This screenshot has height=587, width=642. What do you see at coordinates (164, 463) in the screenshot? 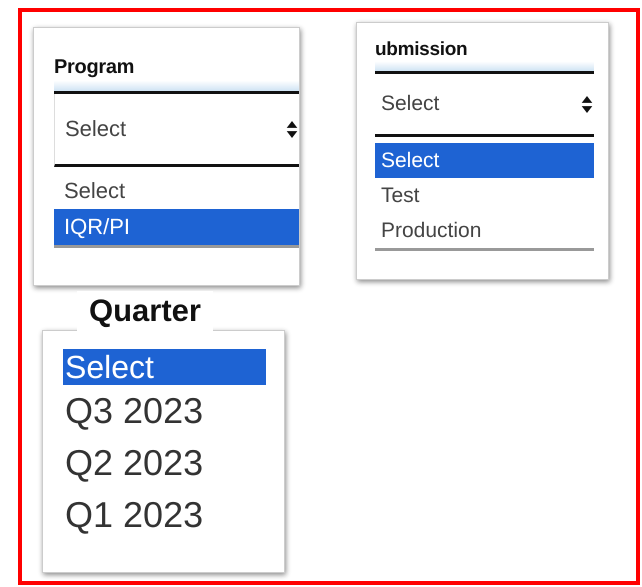
I see `list-option: Q2 2023` at bounding box center [164, 463].